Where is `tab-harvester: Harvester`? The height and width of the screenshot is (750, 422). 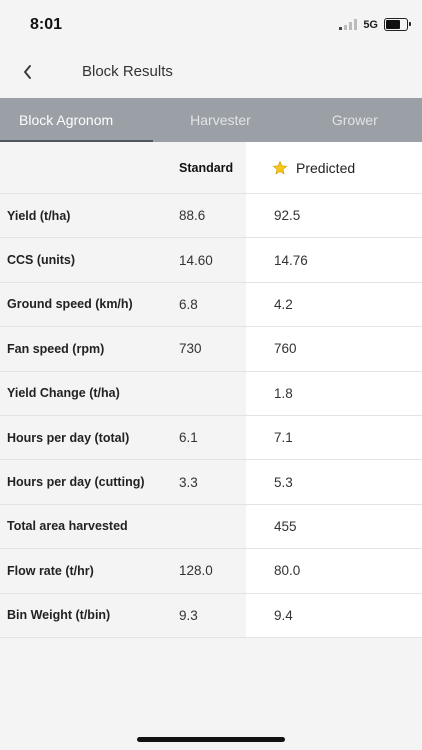
tab-harvester: Harvester is located at coordinates (220, 120).